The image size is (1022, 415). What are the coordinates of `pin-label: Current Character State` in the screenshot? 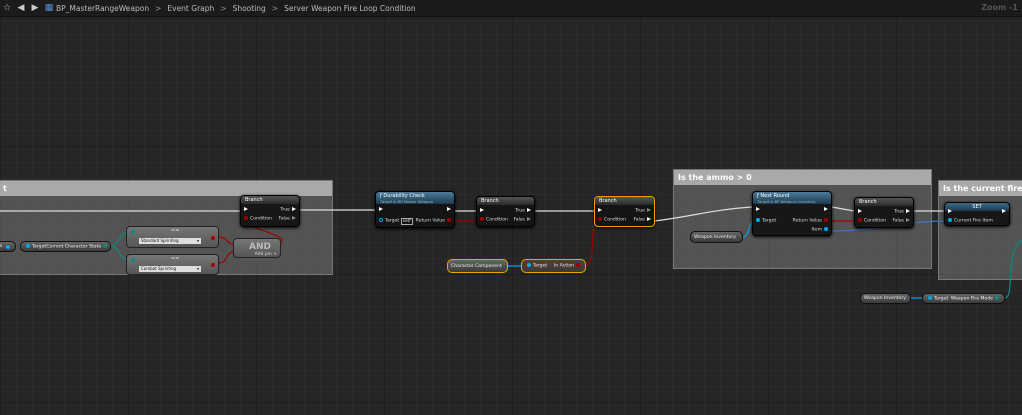 It's located at (74, 247).